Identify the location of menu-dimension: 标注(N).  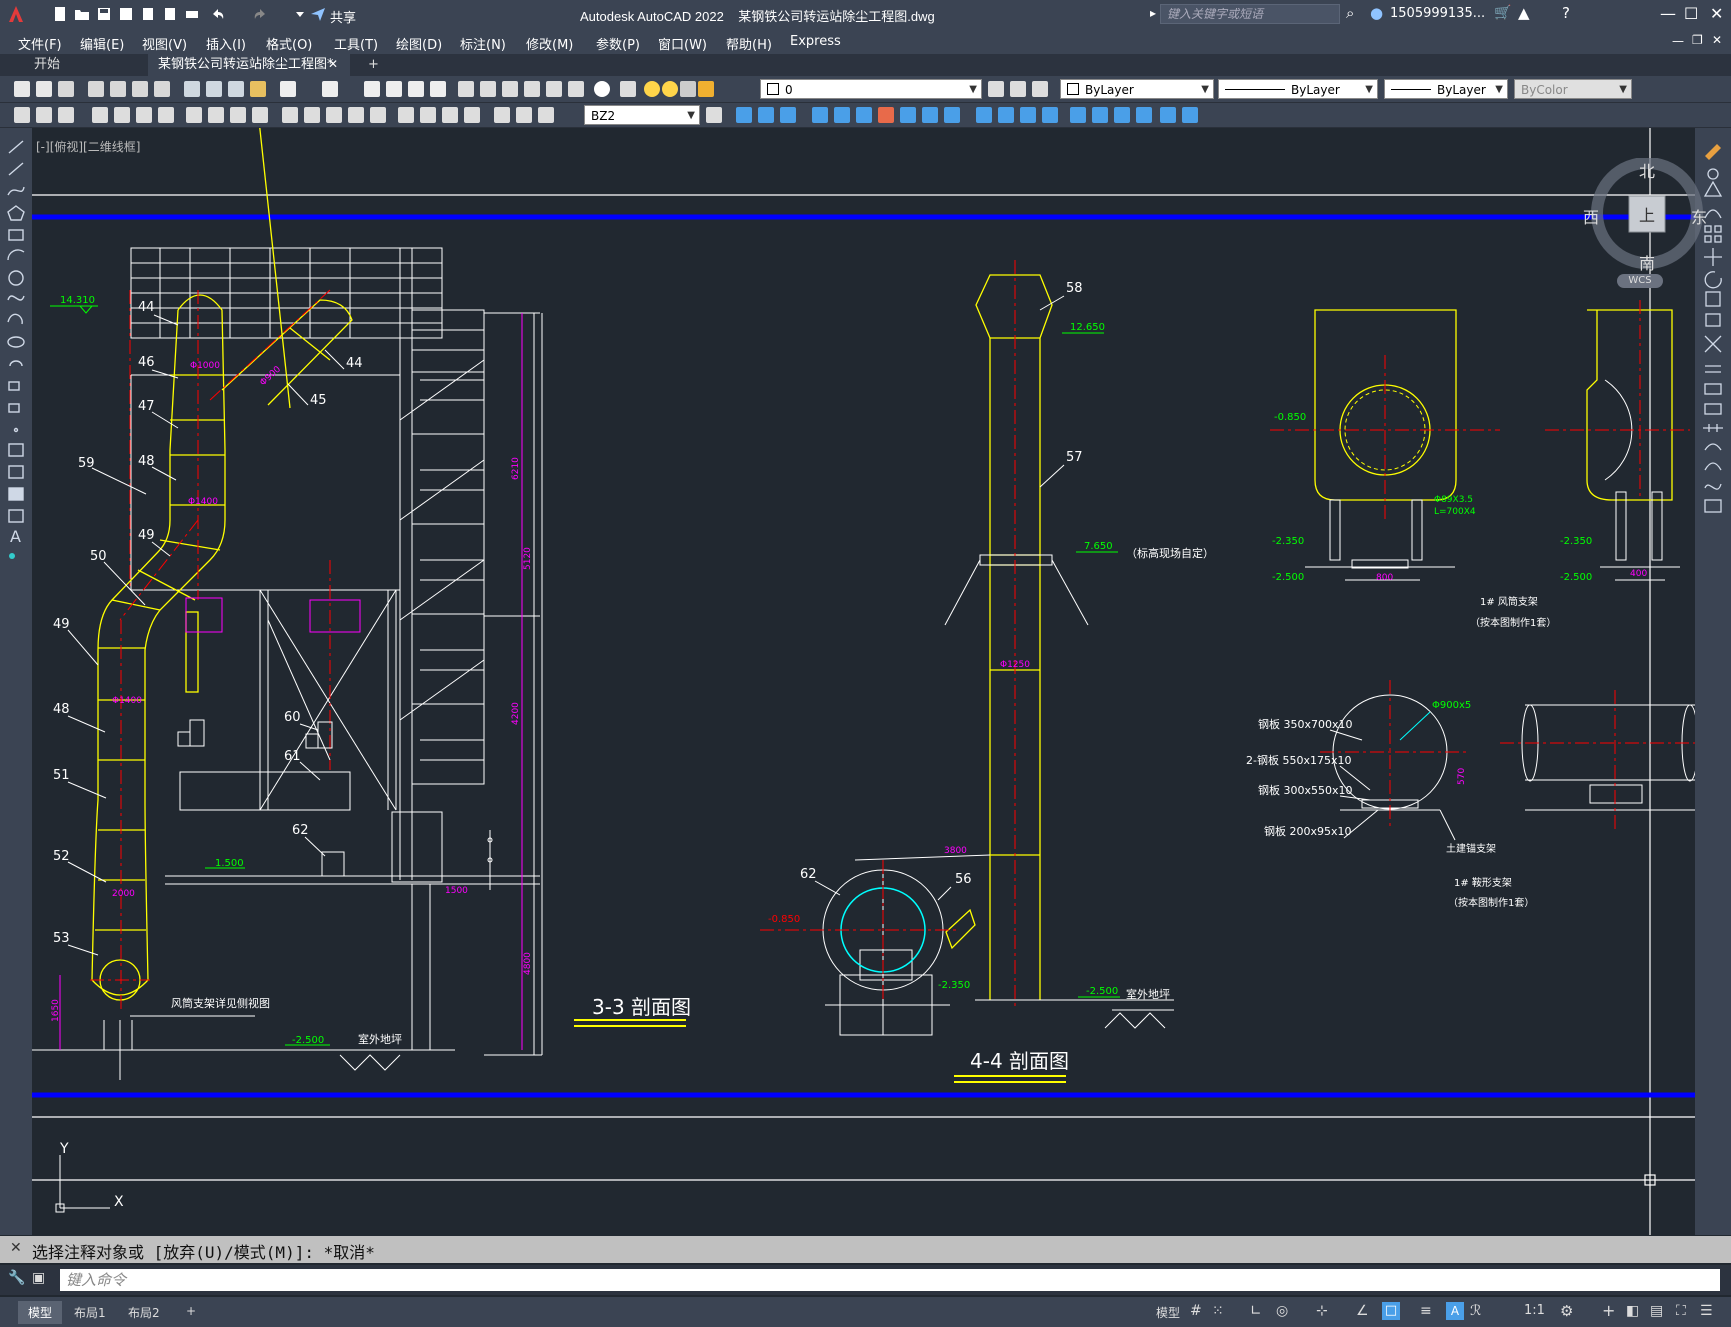
(483, 43).